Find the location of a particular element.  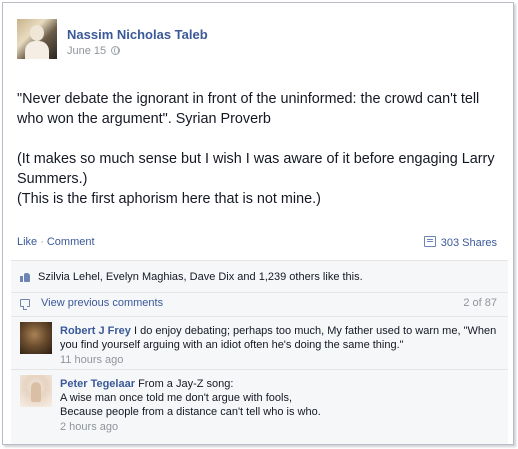

globe-icon is located at coordinates (116, 50).